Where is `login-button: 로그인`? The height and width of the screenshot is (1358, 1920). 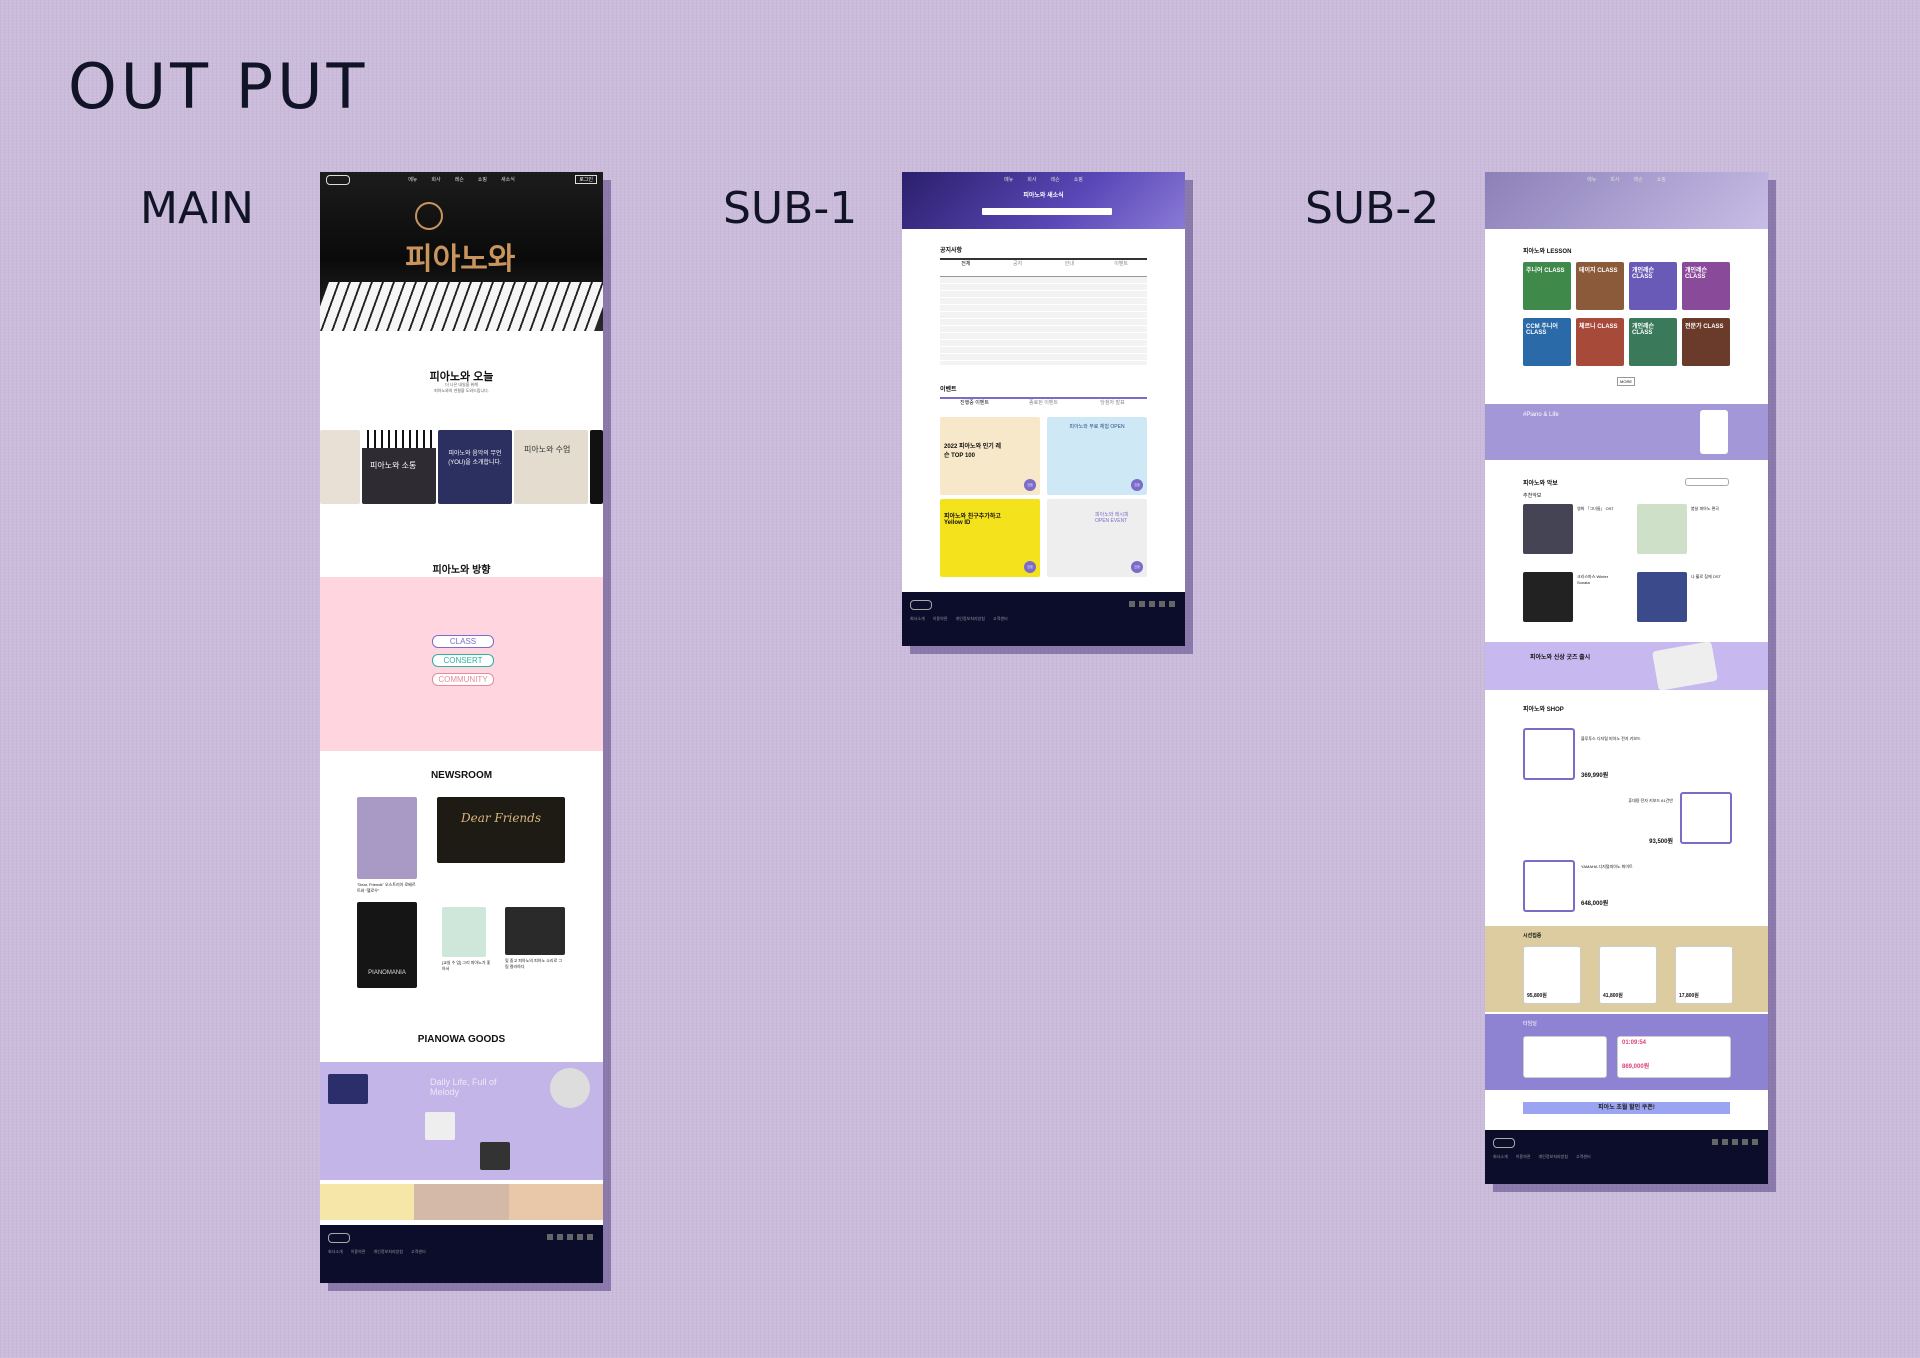
login-button: 로그인 is located at coordinates (586, 179).